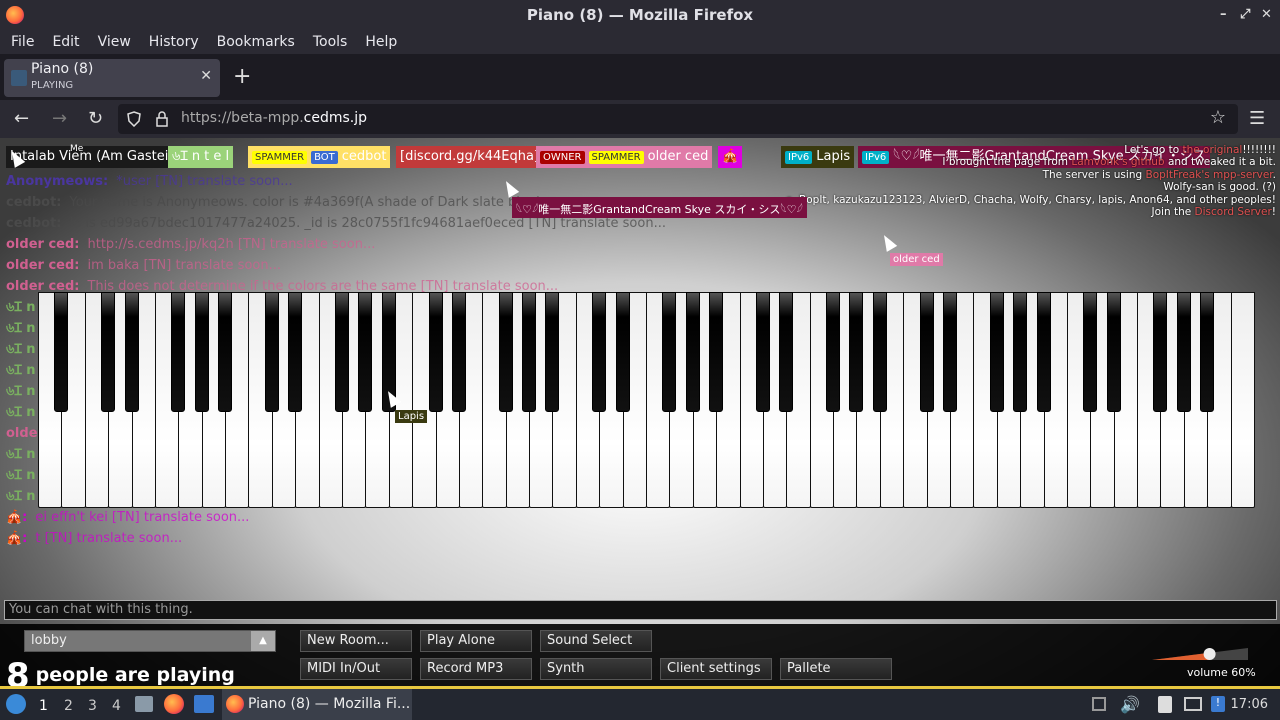 This screenshot has height=720, width=1280. Describe the element at coordinates (134, 119) in the screenshot. I see `shield-icon` at that location.